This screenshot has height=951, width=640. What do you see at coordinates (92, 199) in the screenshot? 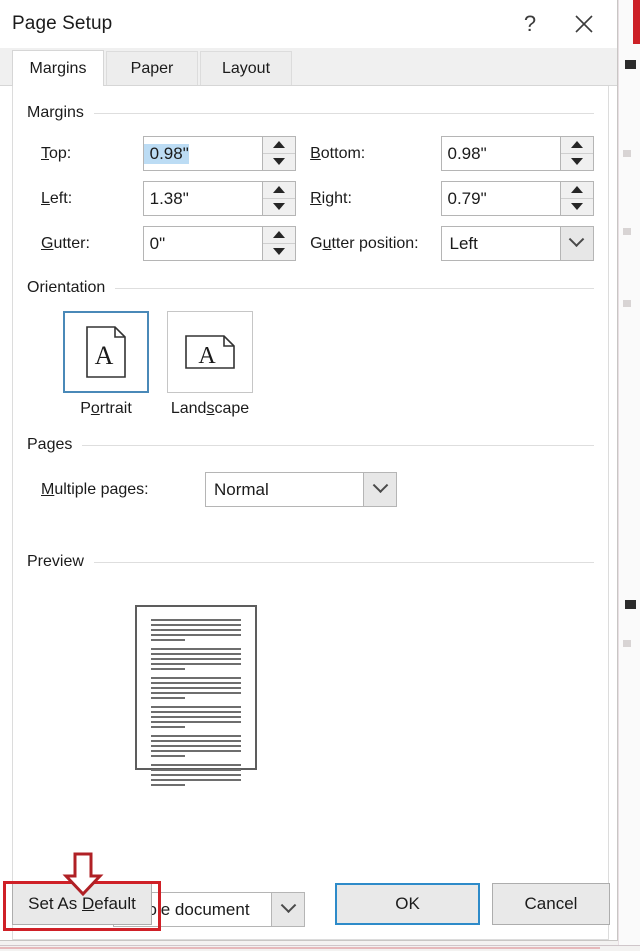
I see `left-label: Left:` at bounding box center [92, 199].